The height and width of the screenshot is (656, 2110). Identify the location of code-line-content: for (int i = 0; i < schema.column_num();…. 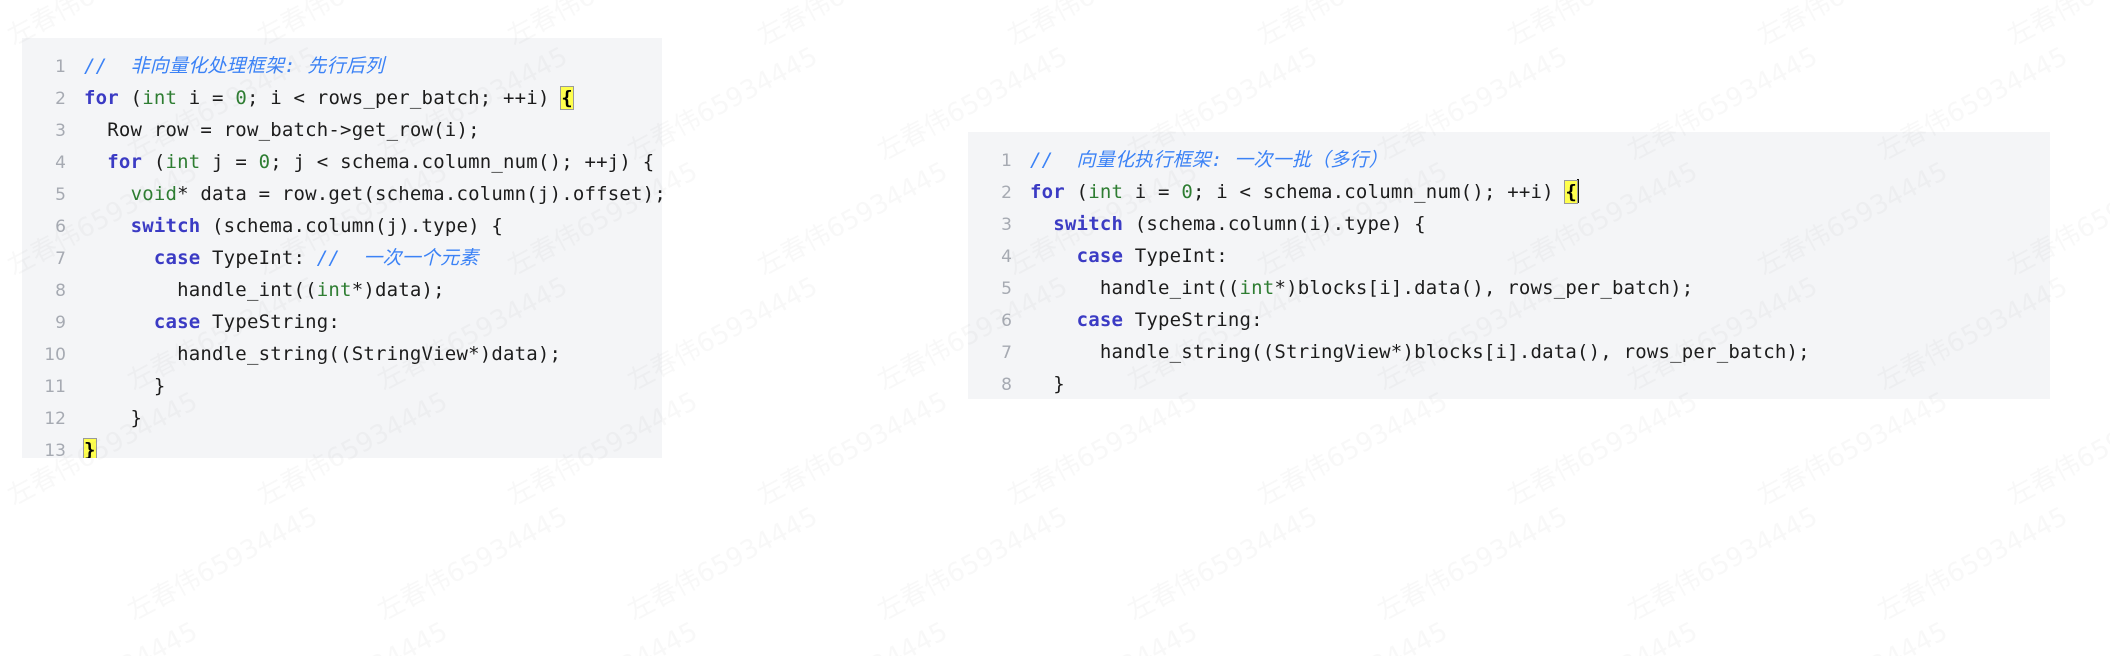
(1305, 192).